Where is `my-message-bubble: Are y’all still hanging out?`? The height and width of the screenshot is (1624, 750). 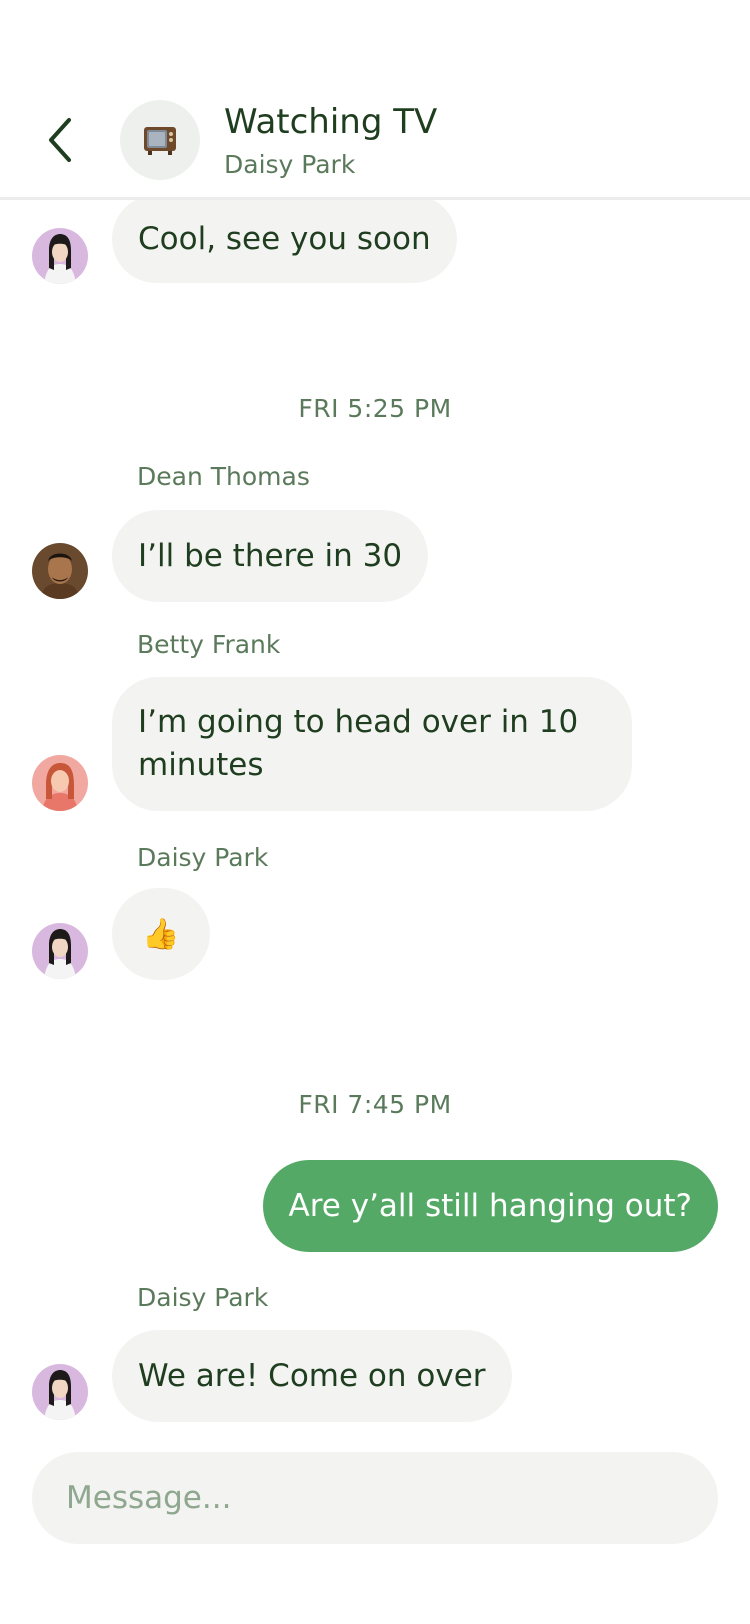 my-message-bubble: Are y’all still hanging out? is located at coordinates (490, 1206).